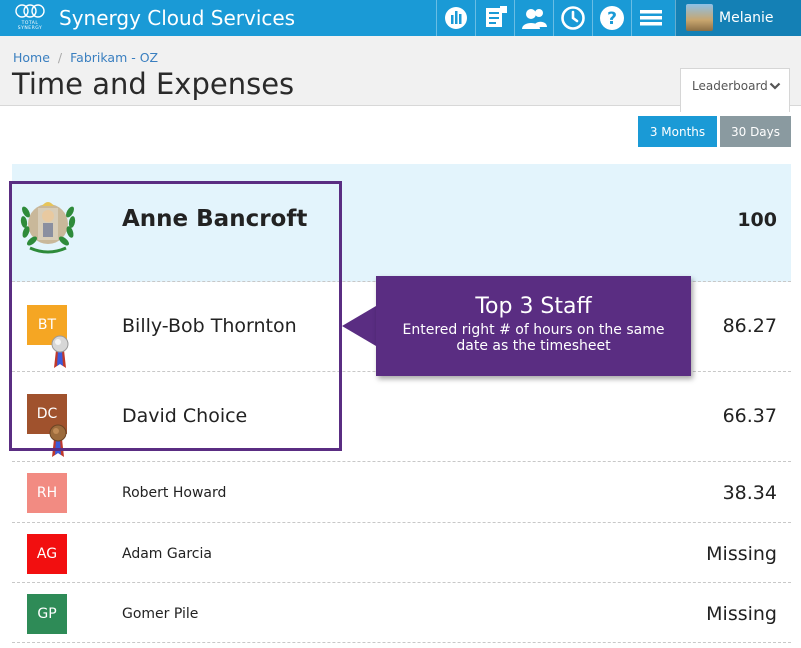 The image size is (801, 648). What do you see at coordinates (699, 17) in the screenshot?
I see `user-avatar` at bounding box center [699, 17].